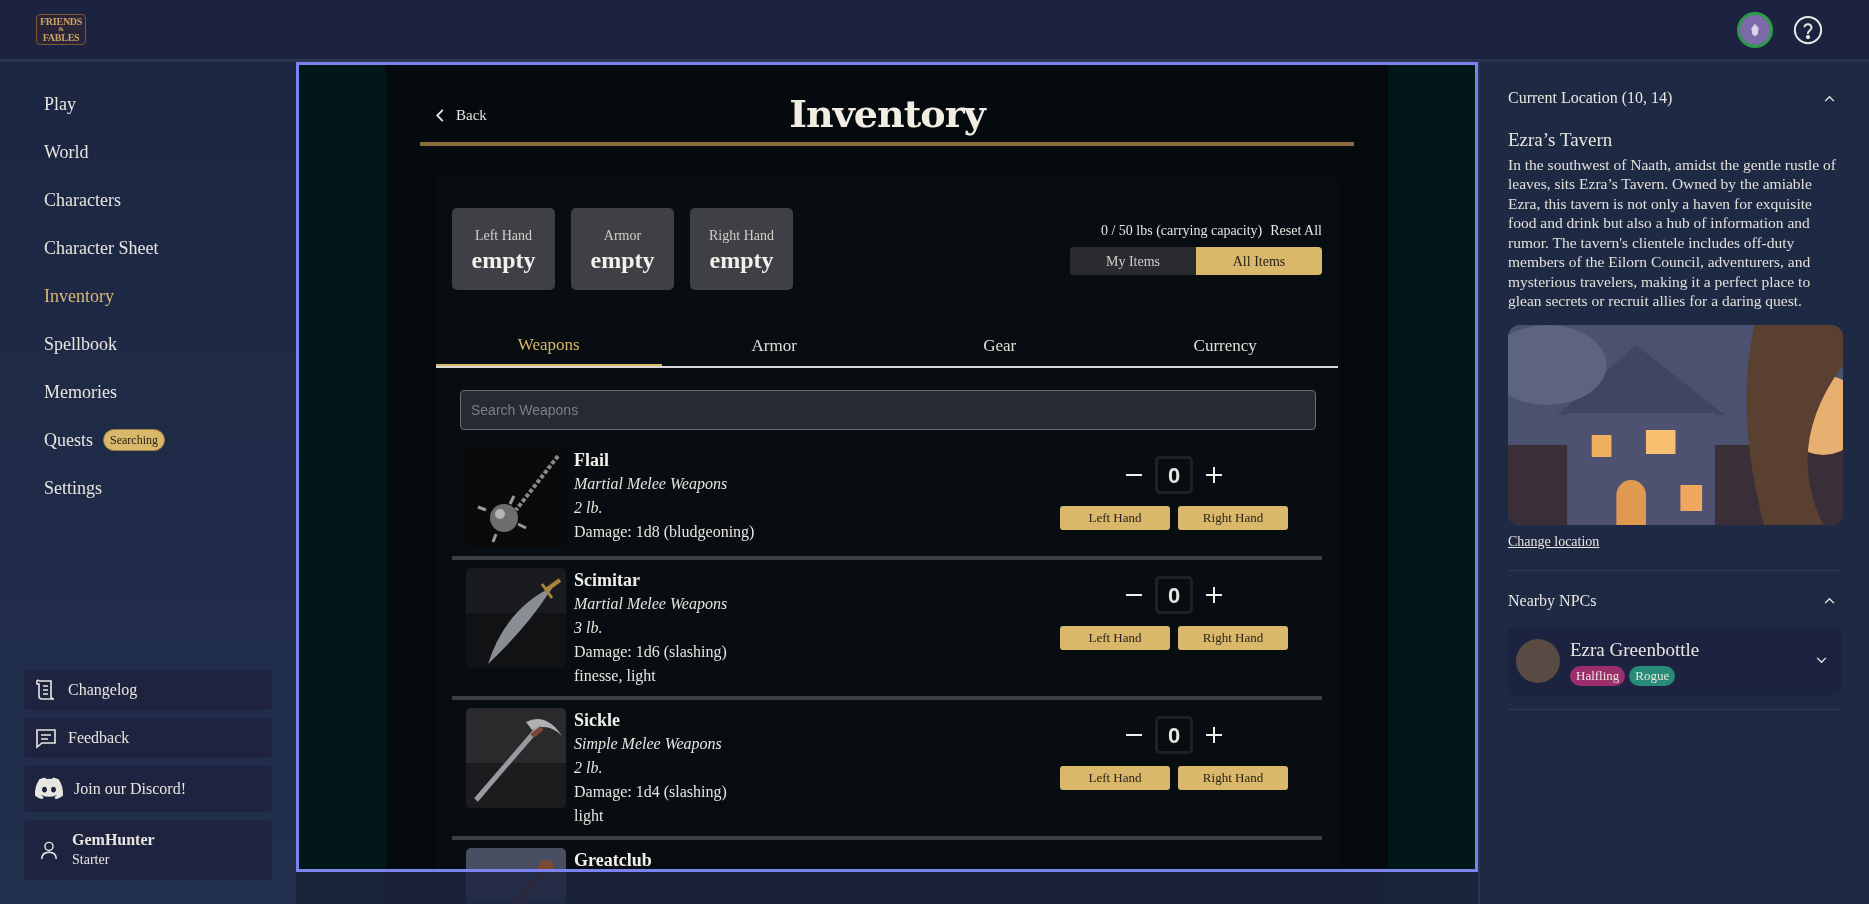  What do you see at coordinates (134, 440) in the screenshot?
I see `status-badge: Searching` at bounding box center [134, 440].